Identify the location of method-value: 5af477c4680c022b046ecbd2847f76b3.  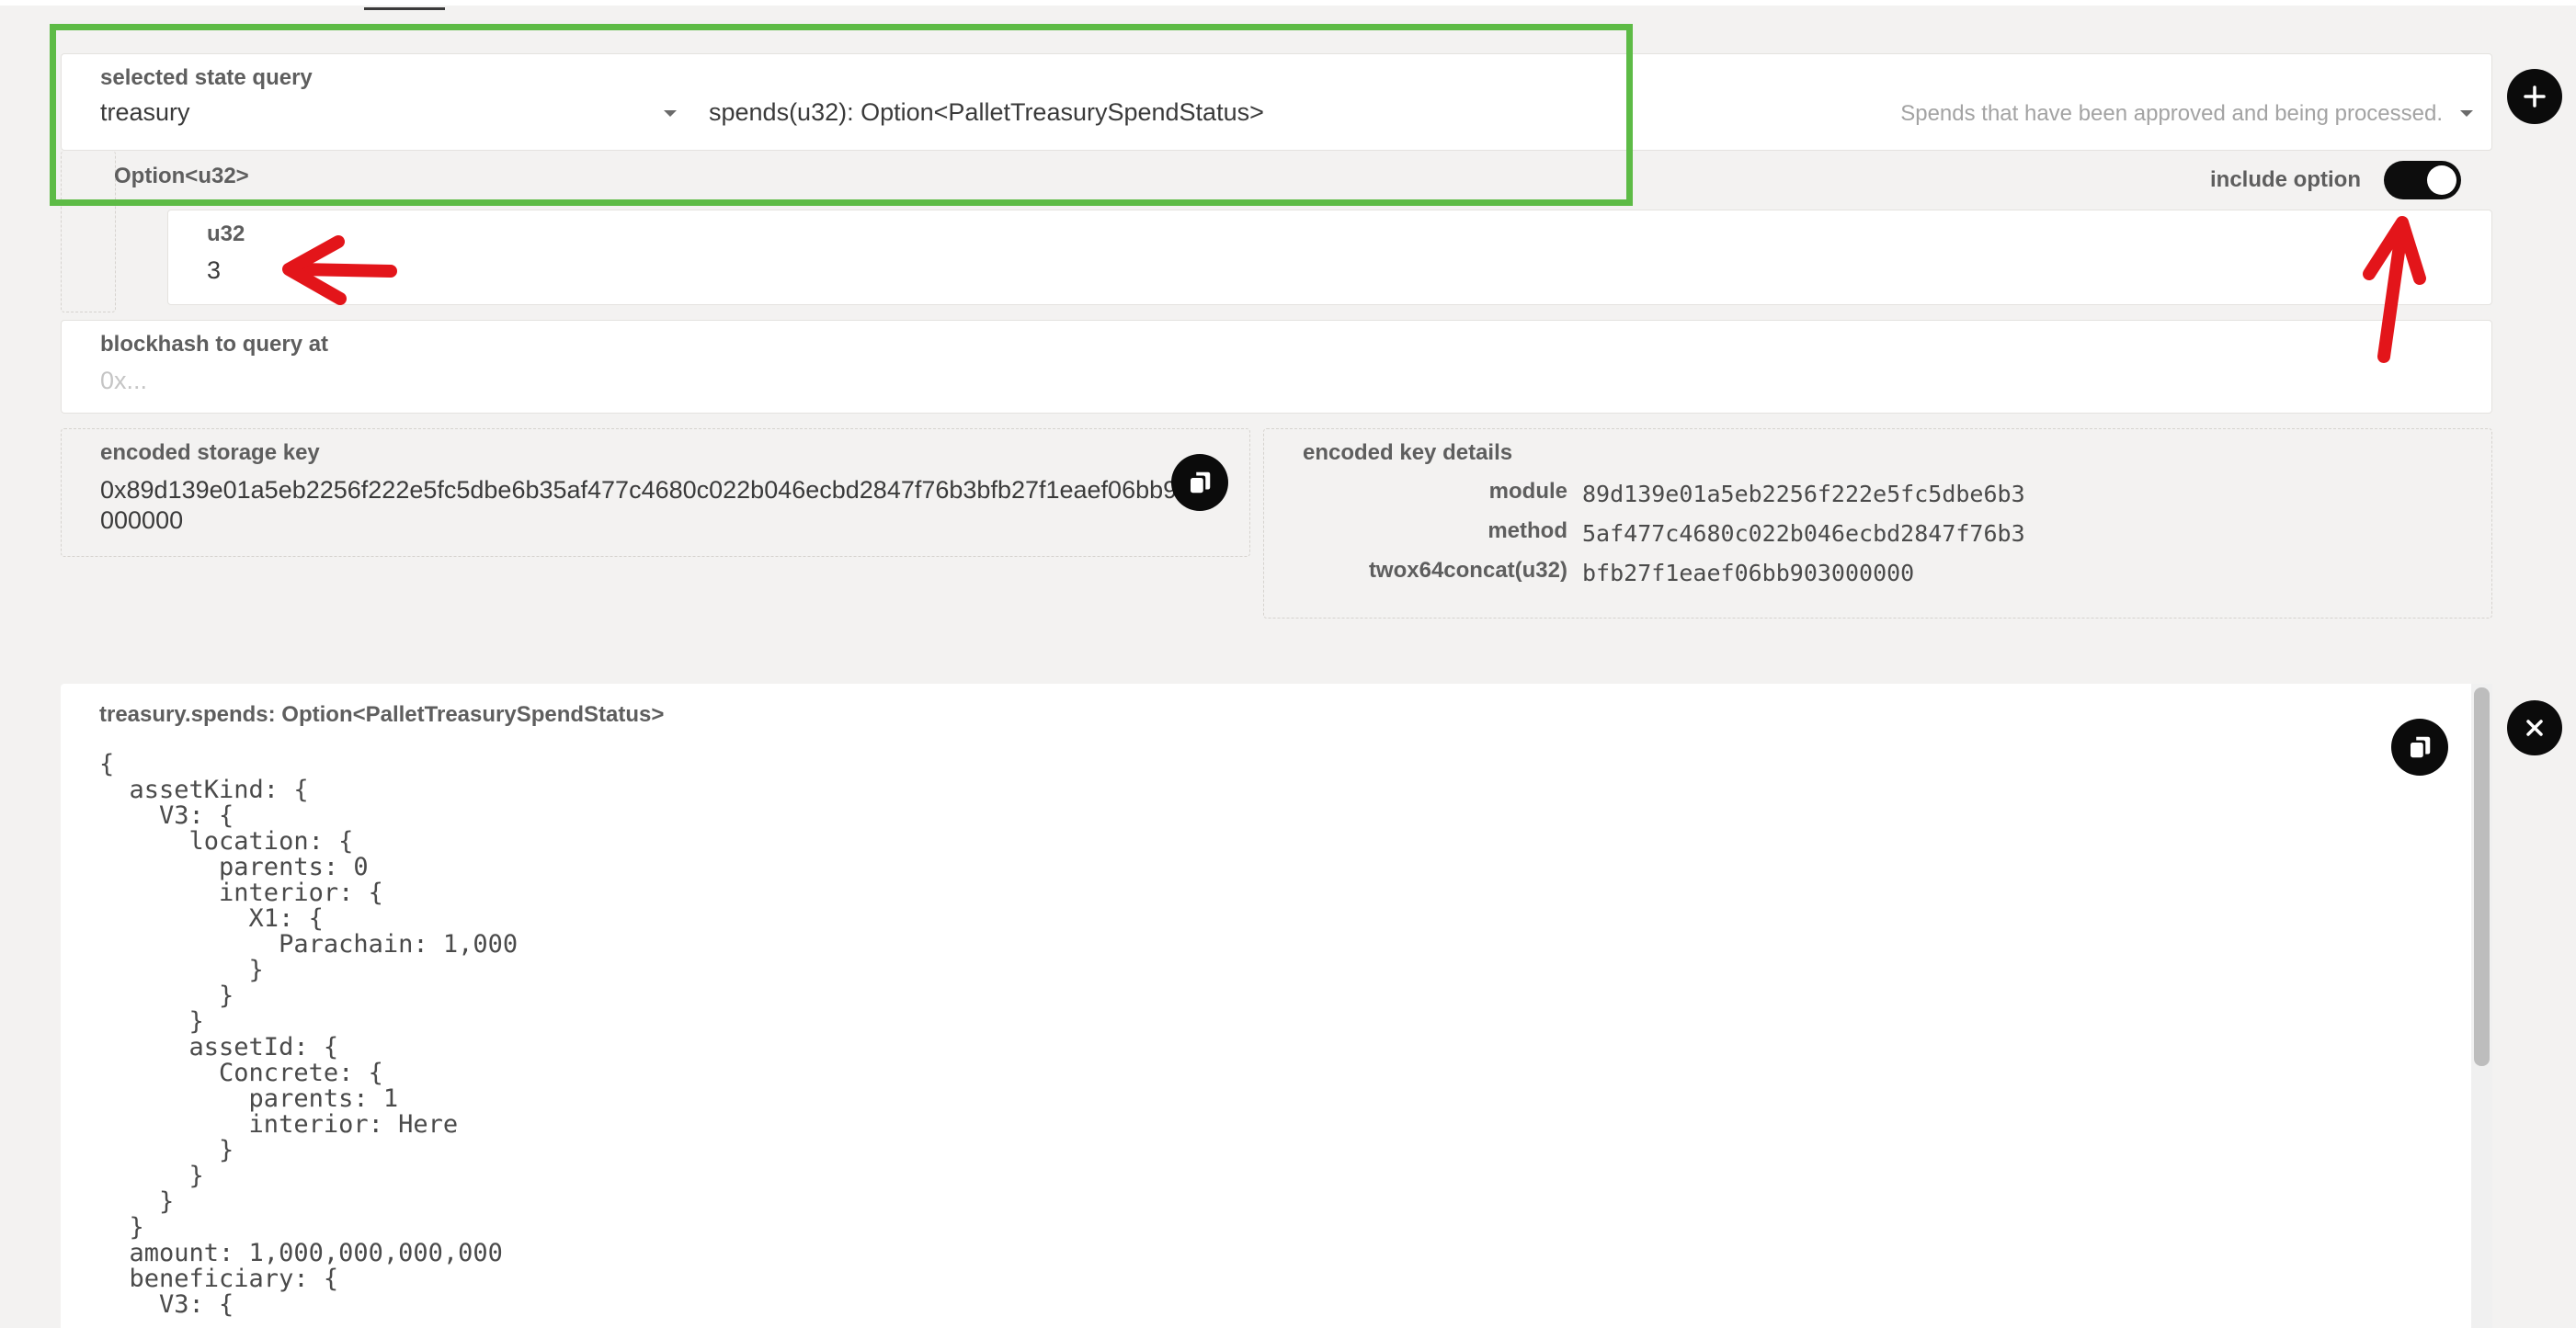
(1803, 533).